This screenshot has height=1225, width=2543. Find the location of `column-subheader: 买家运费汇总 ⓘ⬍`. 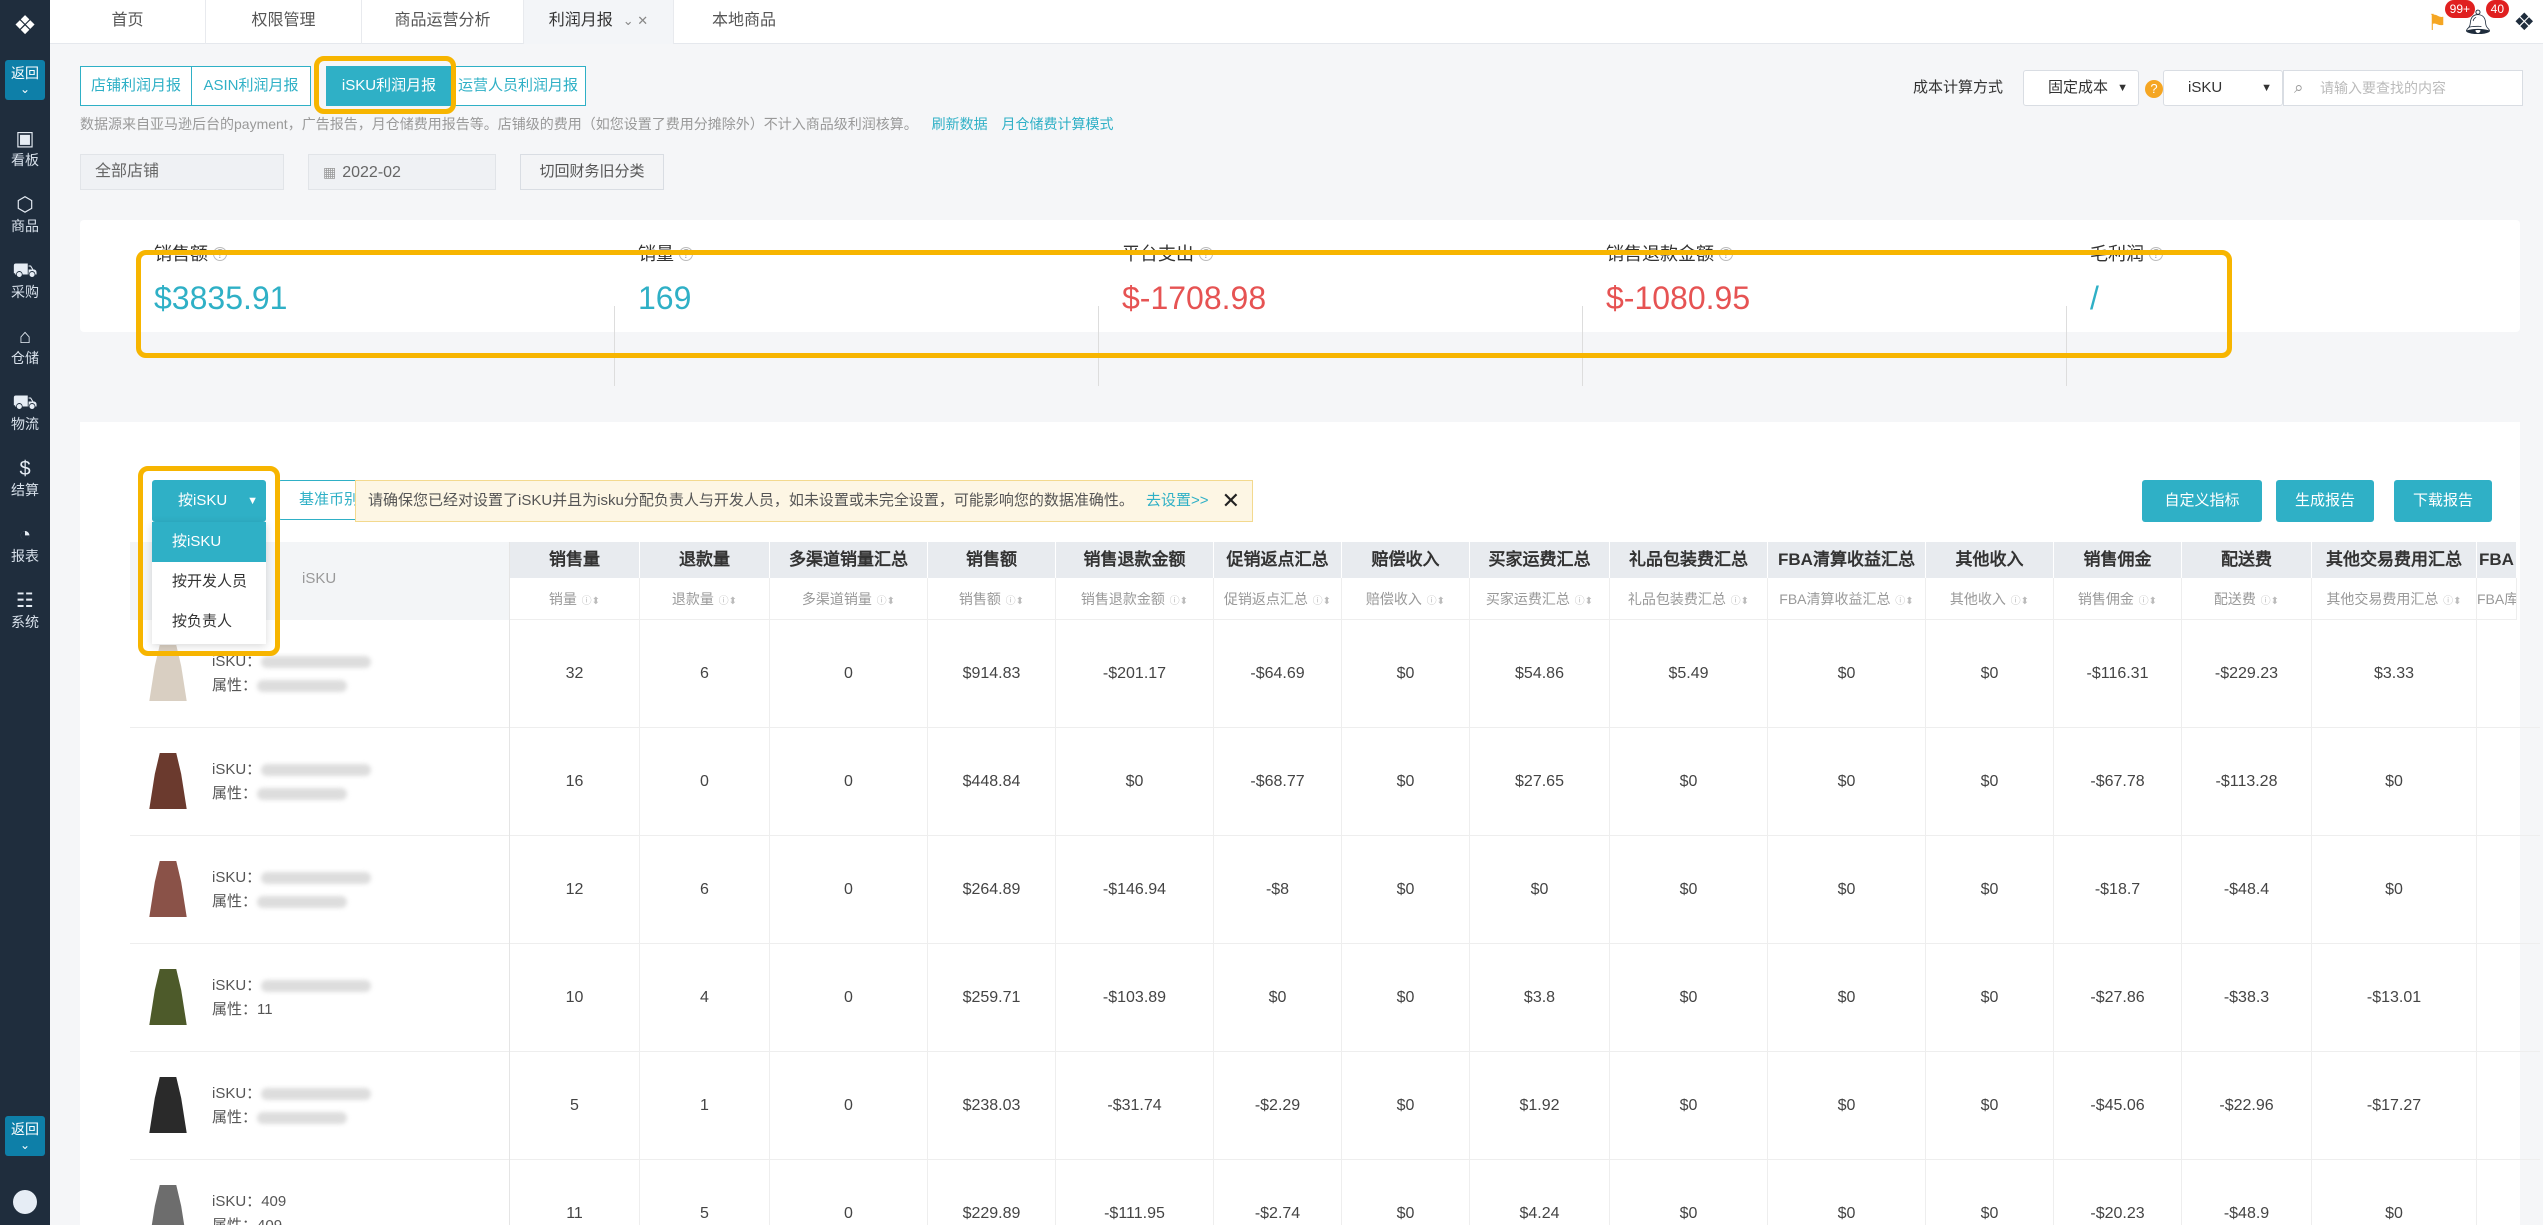

column-subheader: 买家运费汇总 ⓘ⬍ is located at coordinates (1540, 598).